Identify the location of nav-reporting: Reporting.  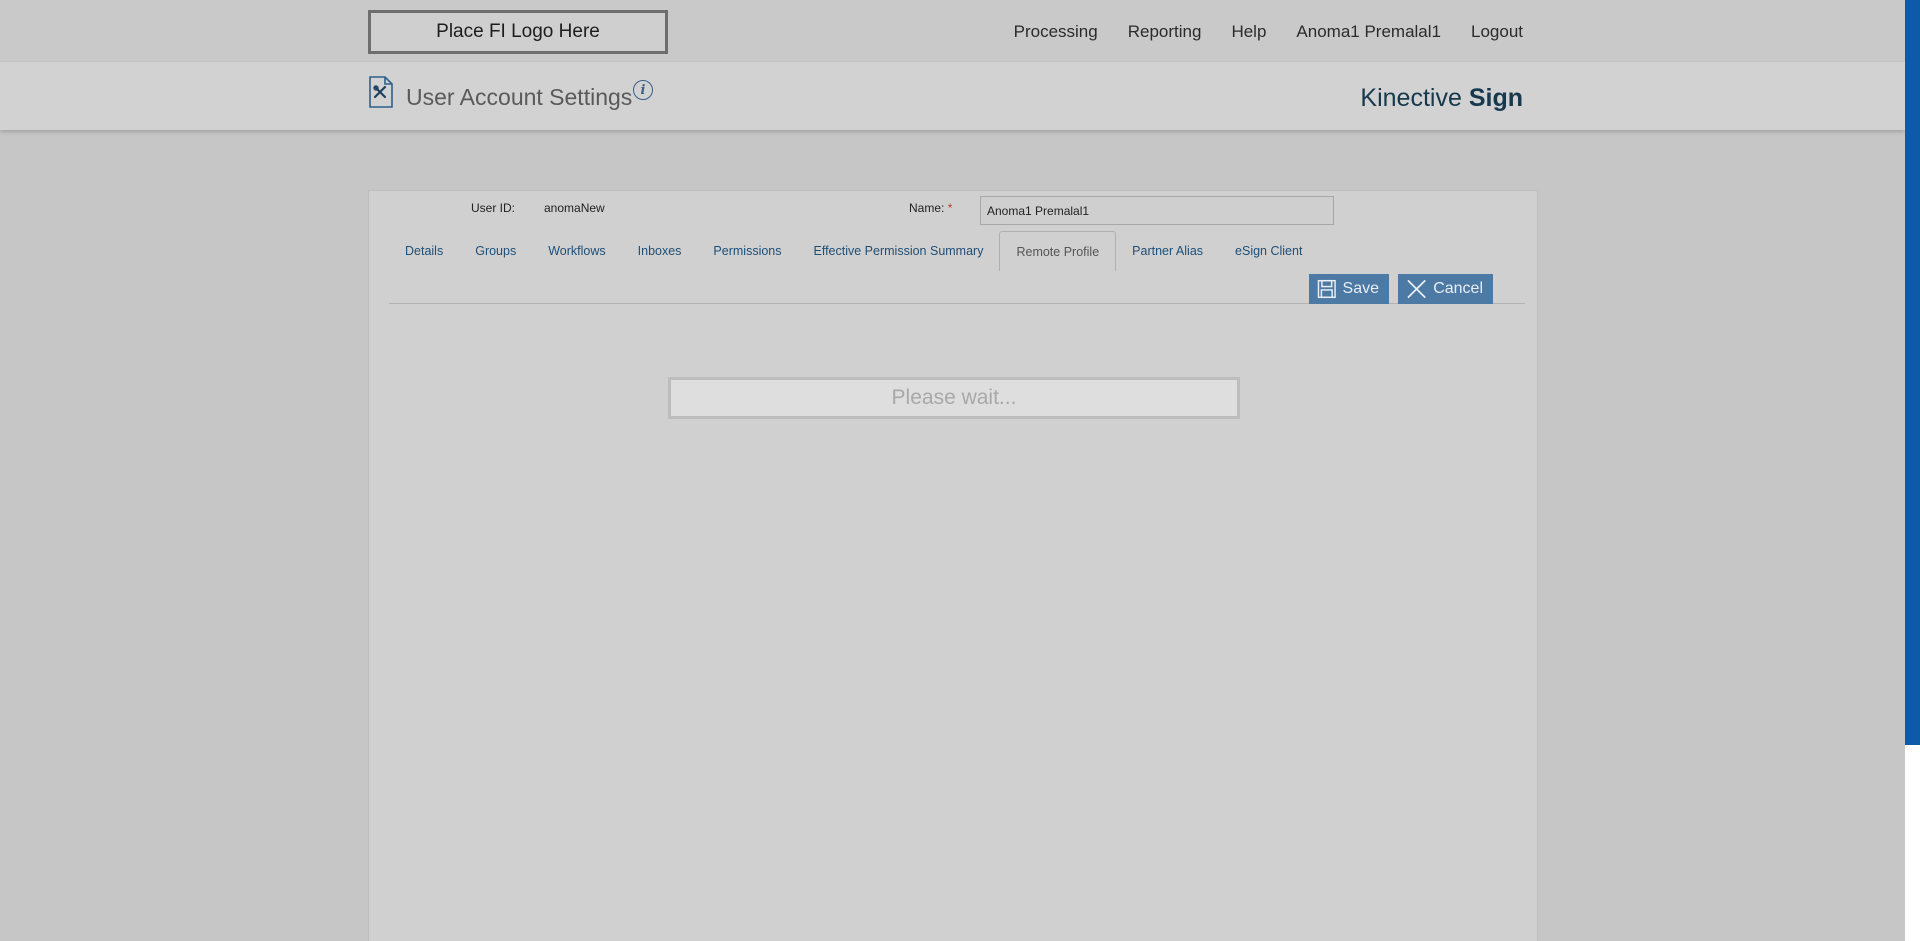
(1165, 32).